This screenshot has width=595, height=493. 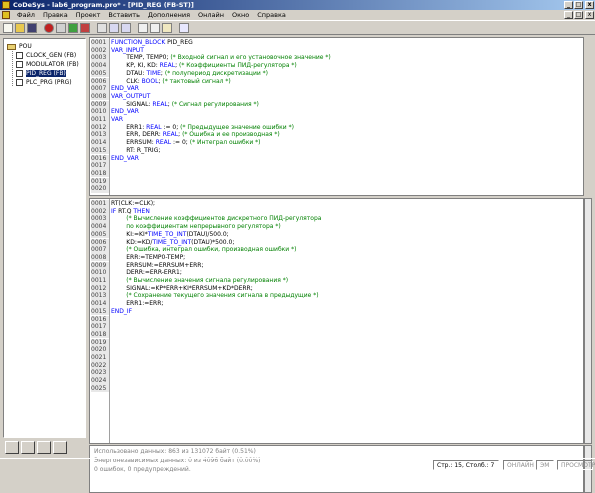 What do you see at coordinates (271, 15) in the screenshot?
I see `menu-help: Справка` at bounding box center [271, 15].